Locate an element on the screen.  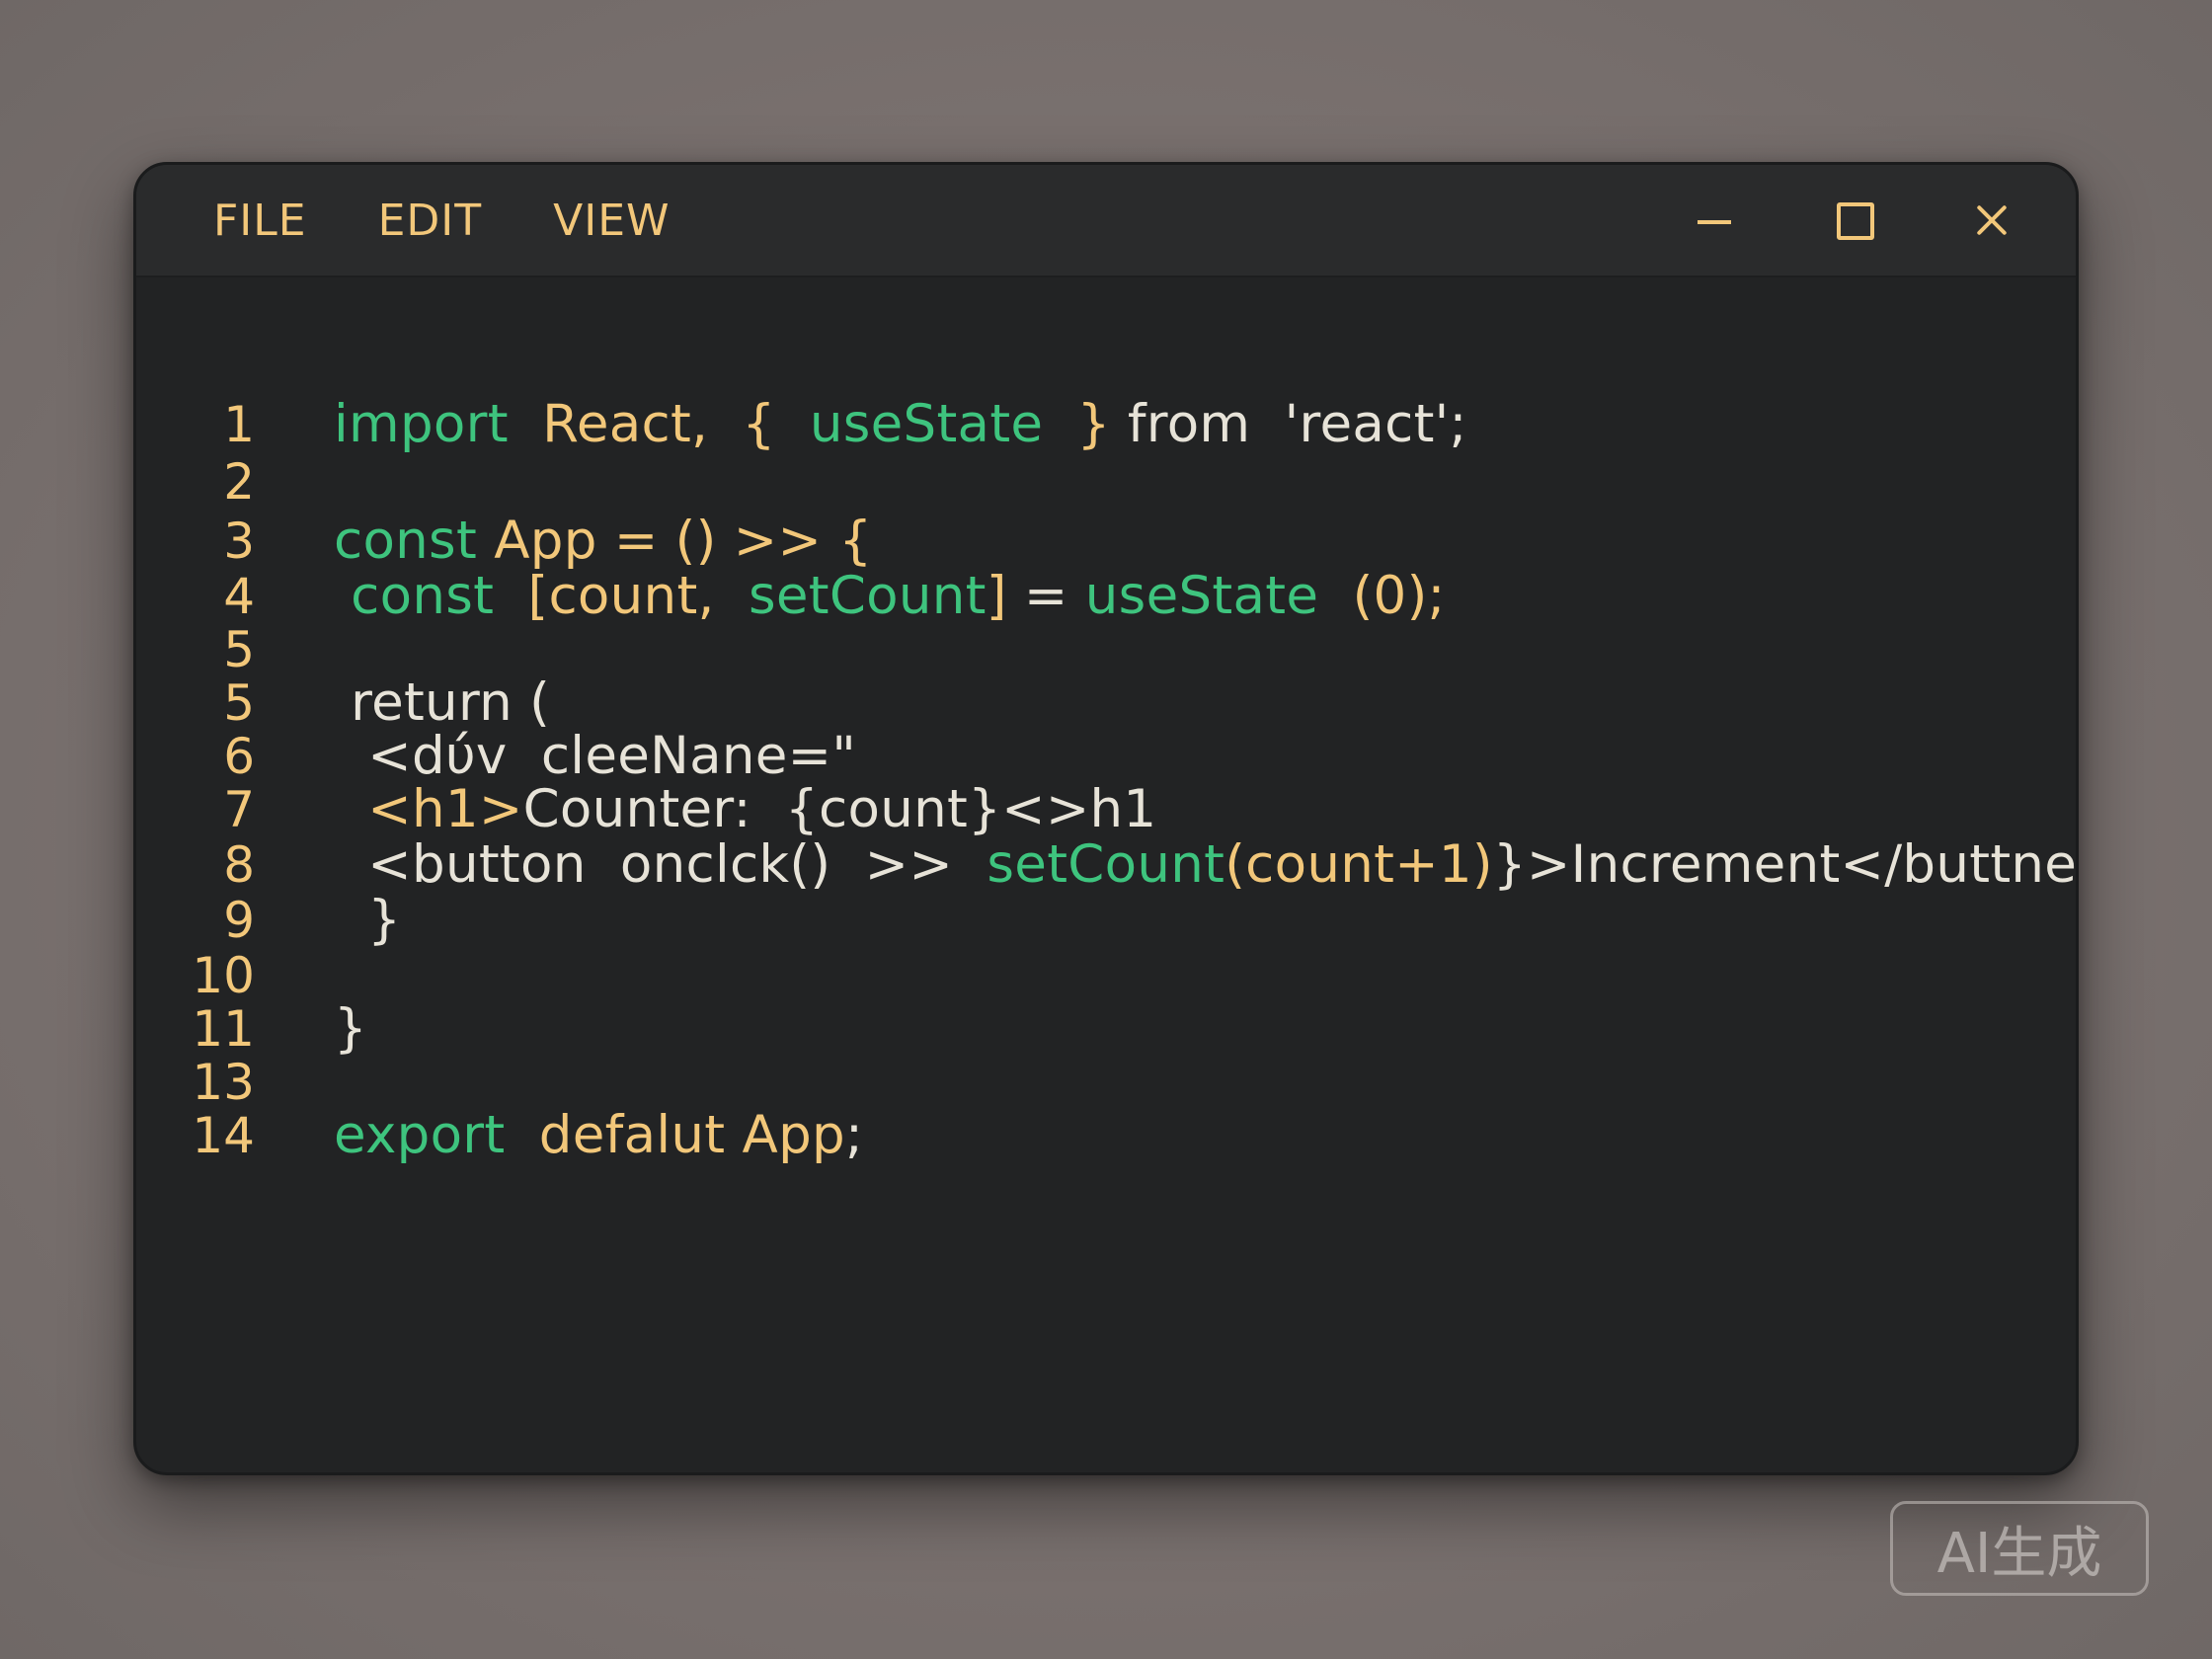
line-number: 14 is located at coordinates (224, 1135).